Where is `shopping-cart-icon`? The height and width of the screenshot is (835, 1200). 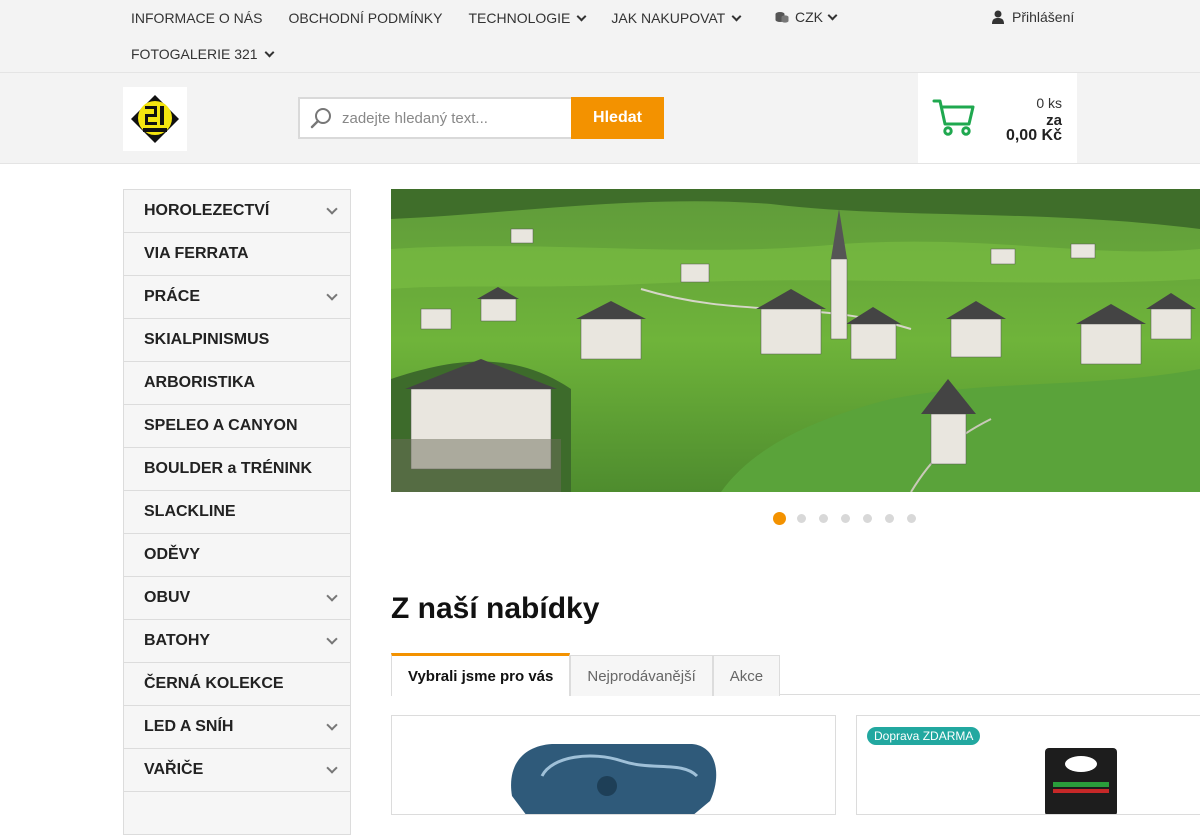
shopping-cart-icon is located at coordinates (953, 117).